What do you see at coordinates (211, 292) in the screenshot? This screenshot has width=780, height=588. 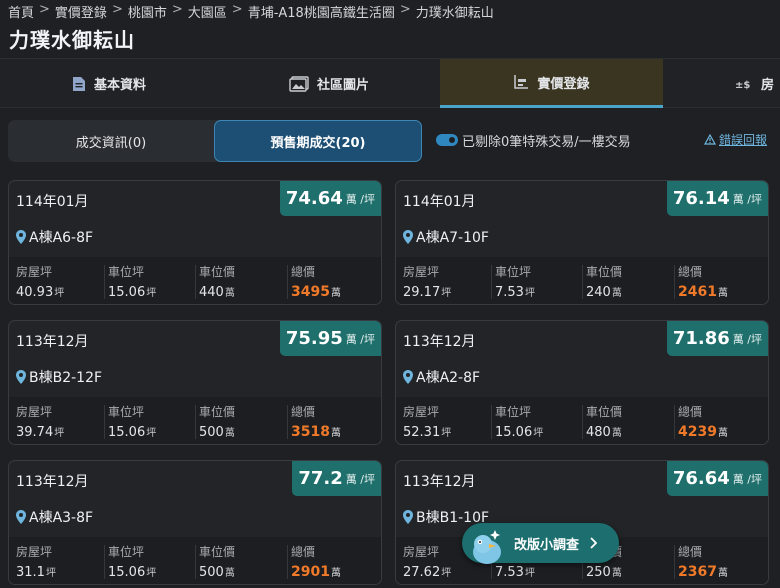 I see `parking-price-value: 440` at bounding box center [211, 292].